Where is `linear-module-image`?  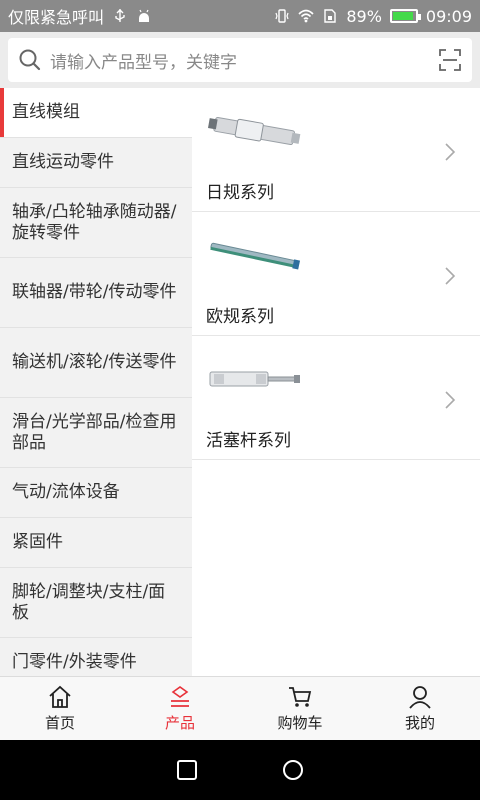 linear-module-image is located at coordinates (254, 131).